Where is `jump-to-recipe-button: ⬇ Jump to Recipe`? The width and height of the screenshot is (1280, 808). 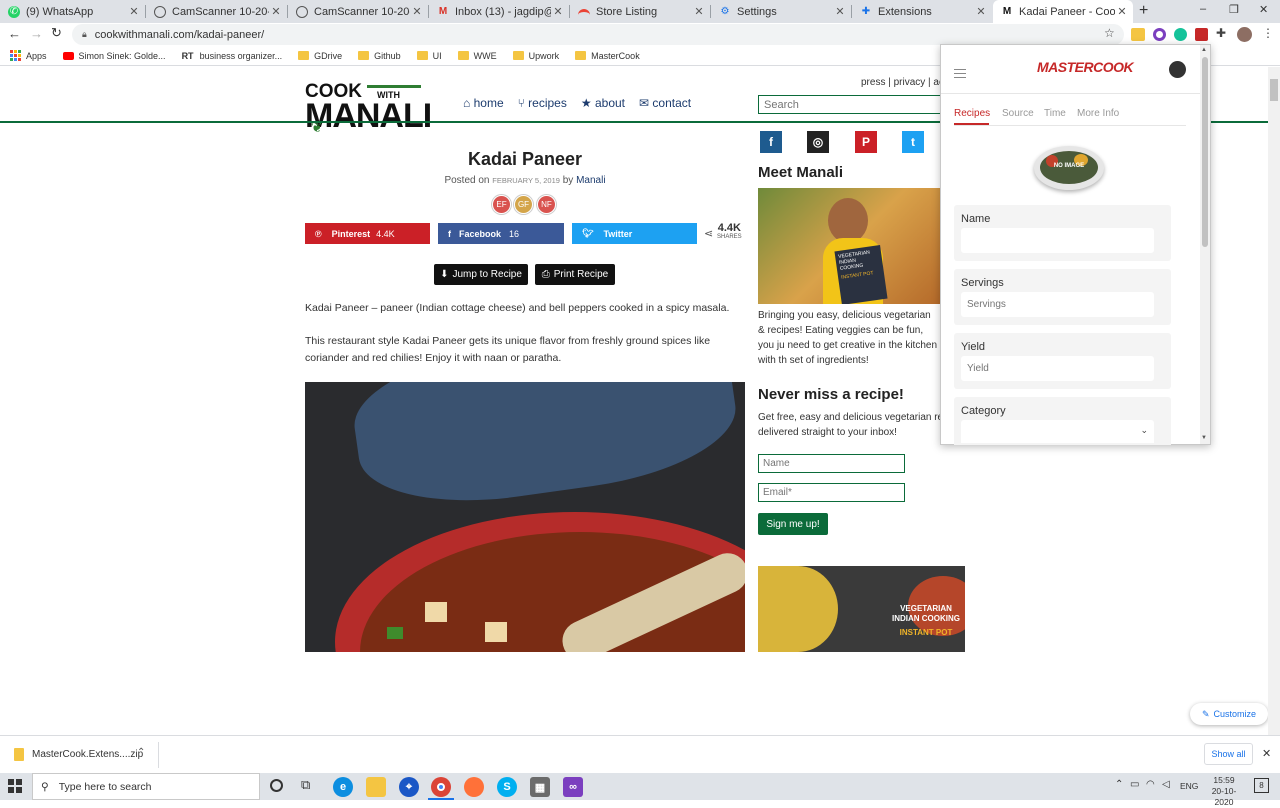 jump-to-recipe-button: ⬇ Jump to Recipe is located at coordinates (481, 274).